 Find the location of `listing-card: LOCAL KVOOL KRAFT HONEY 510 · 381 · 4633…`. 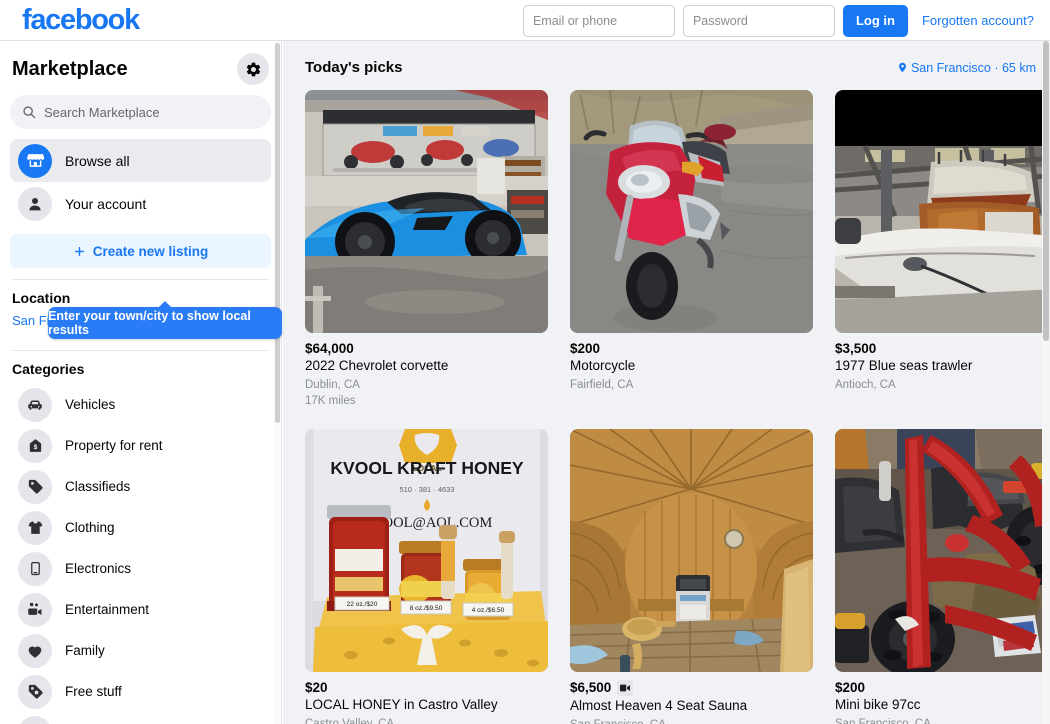

listing-card: LOCAL KVOOL KRAFT HONEY 510 · 381 · 4633… is located at coordinates (426, 576).